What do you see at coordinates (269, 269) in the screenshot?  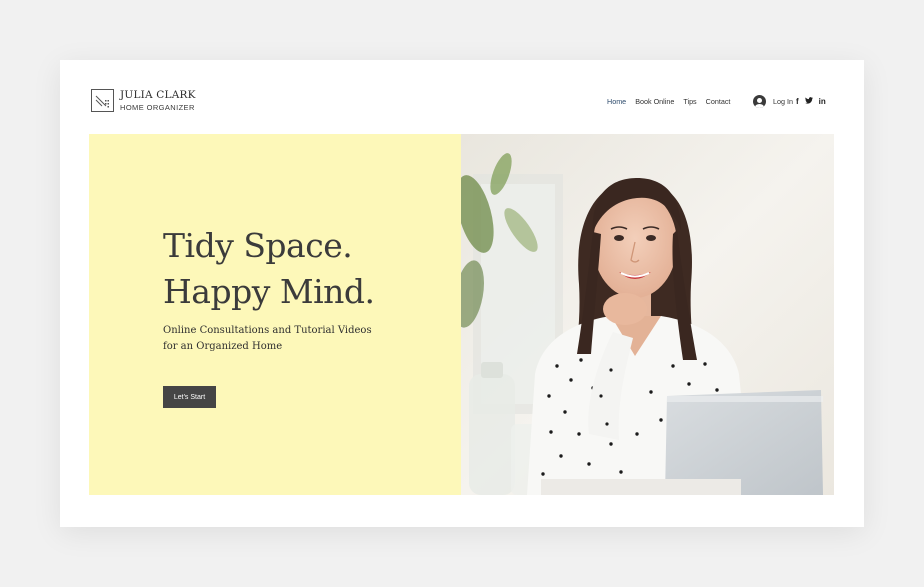 I see `hero-headline: Tidy Space. Happy Mind.` at bounding box center [269, 269].